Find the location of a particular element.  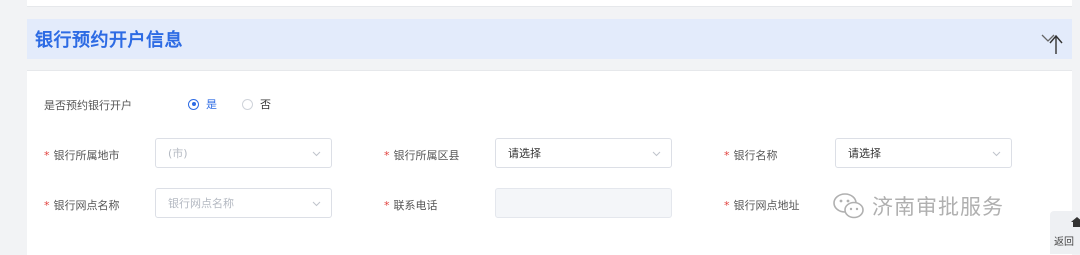

watermark: 济南审批服务 is located at coordinates (918, 206).